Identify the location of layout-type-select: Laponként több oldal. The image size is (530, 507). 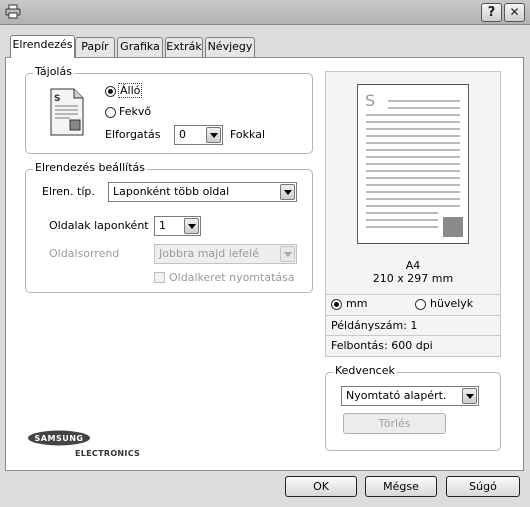
(202, 192).